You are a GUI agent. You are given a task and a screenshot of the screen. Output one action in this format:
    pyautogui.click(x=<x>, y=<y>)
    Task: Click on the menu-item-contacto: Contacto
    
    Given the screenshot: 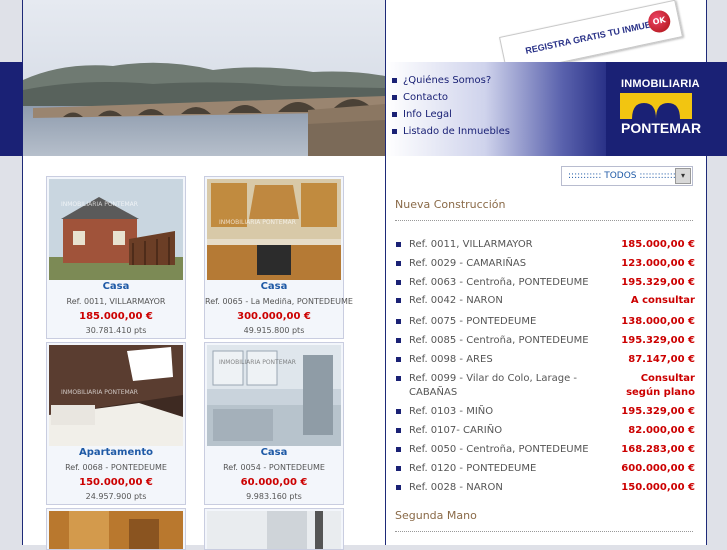 What is the action you would take?
    pyautogui.click(x=499, y=97)
    